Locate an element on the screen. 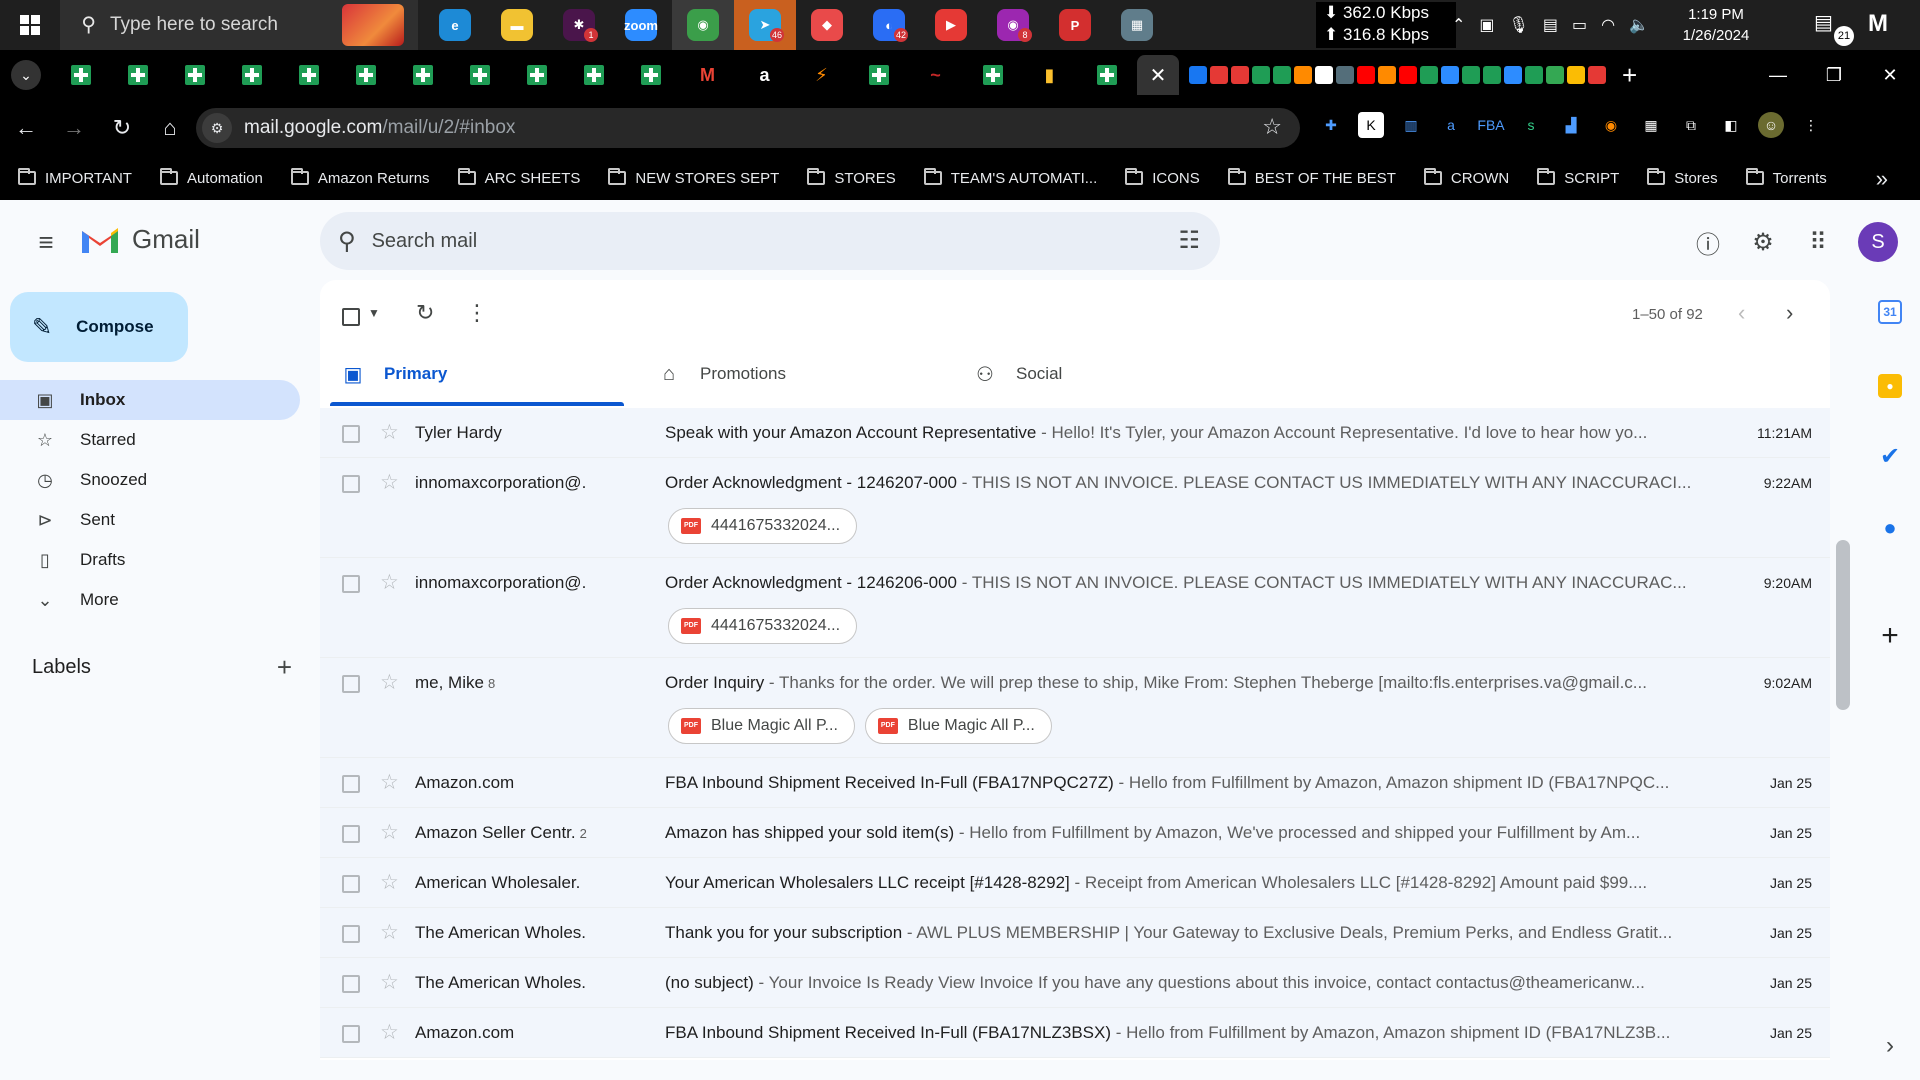  amazon-extension-icon: a is located at coordinates (1451, 125).